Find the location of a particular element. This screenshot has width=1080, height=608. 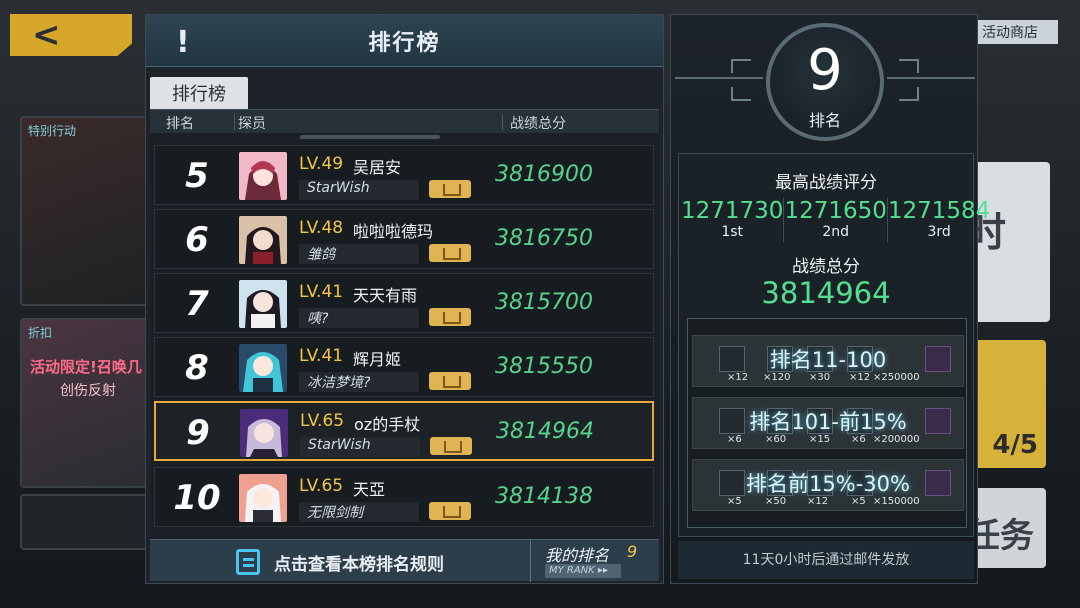

row-score: 3814964 is located at coordinates (545, 431).